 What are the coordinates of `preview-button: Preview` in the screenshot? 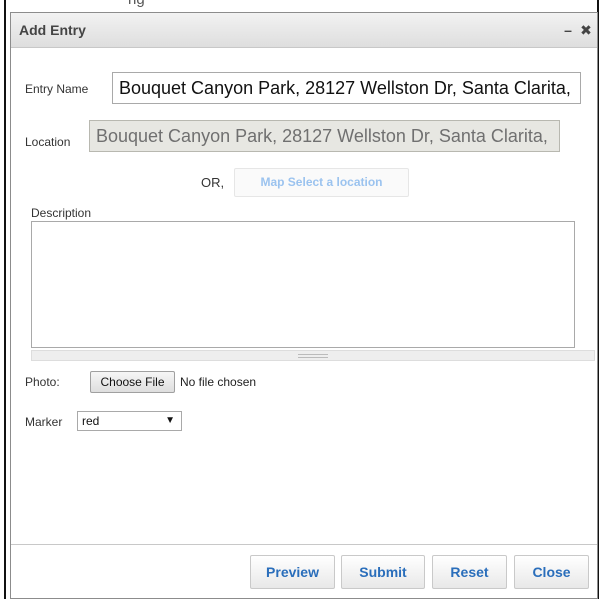 It's located at (292, 572).